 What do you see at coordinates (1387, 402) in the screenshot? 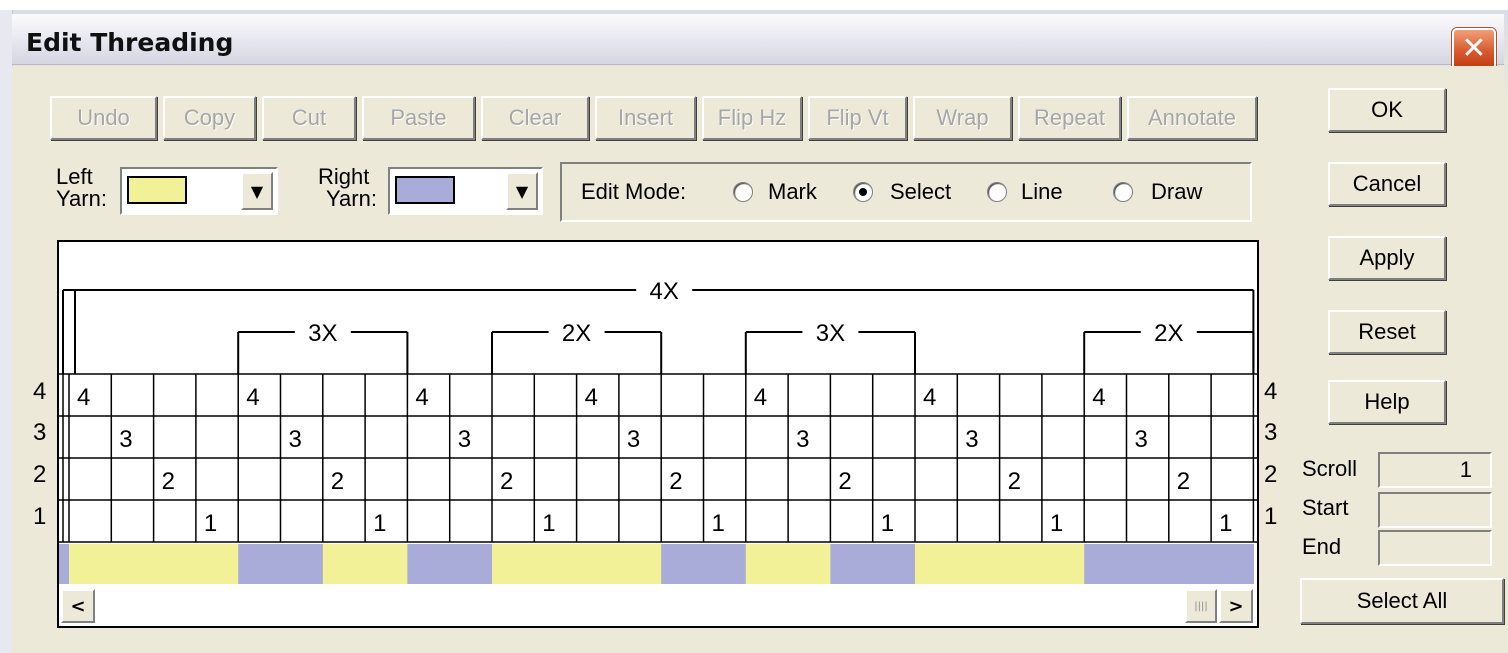
I see `help-button: Help` at bounding box center [1387, 402].